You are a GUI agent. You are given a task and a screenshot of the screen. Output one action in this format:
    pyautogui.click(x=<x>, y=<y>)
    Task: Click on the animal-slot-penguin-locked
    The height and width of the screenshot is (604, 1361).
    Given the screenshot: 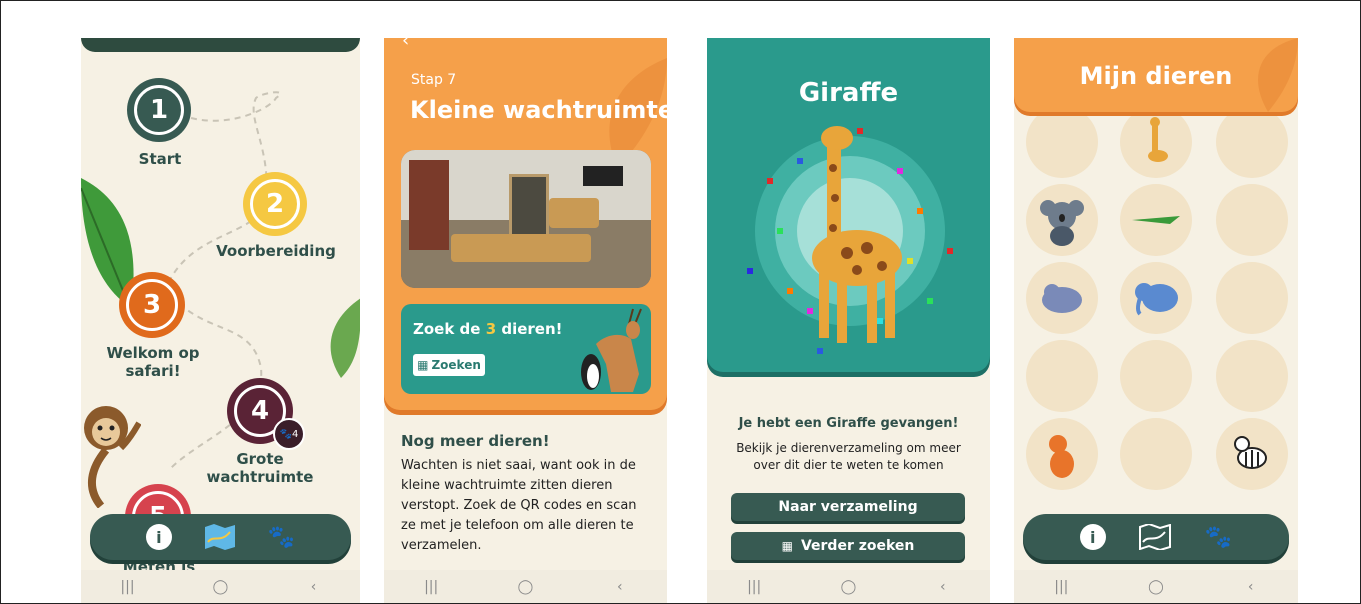 What is the action you would take?
    pyautogui.click(x=1252, y=298)
    